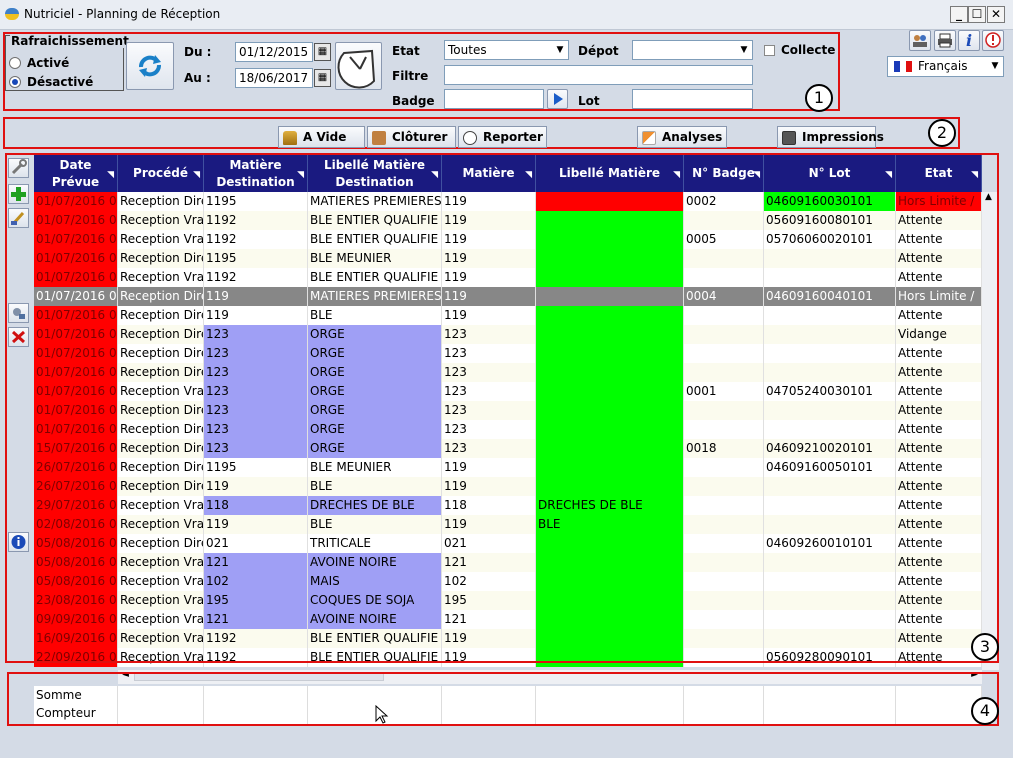  Describe the element at coordinates (598, 51) in the screenshot. I see `depot-label: Dépot` at that location.